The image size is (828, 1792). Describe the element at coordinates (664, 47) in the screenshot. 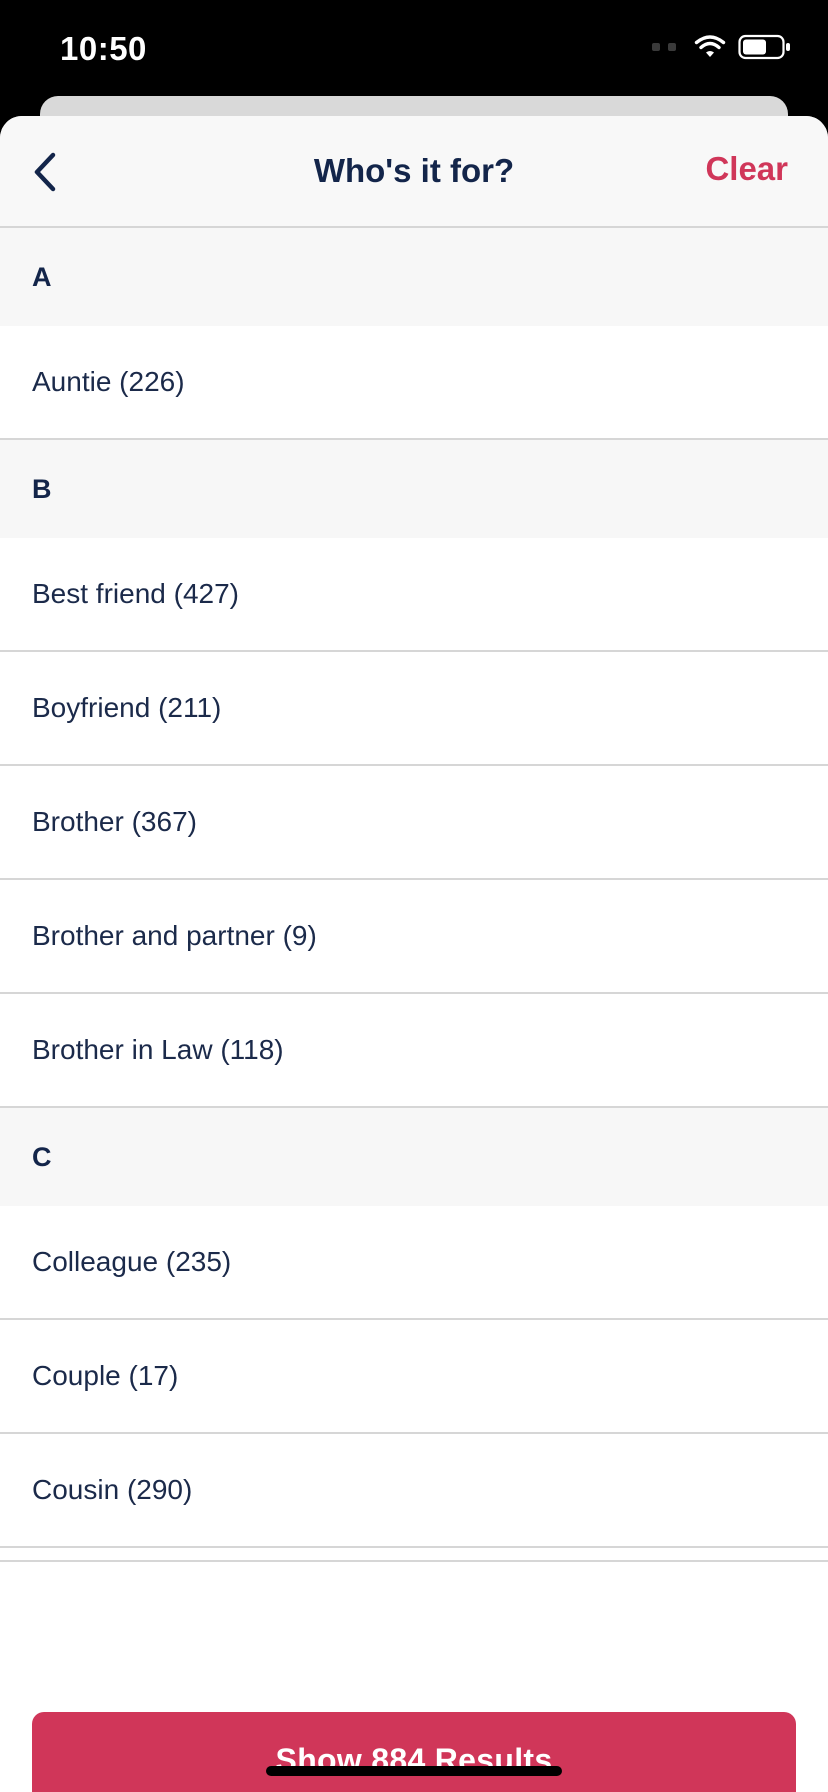

I see `signal-dots-icon` at that location.